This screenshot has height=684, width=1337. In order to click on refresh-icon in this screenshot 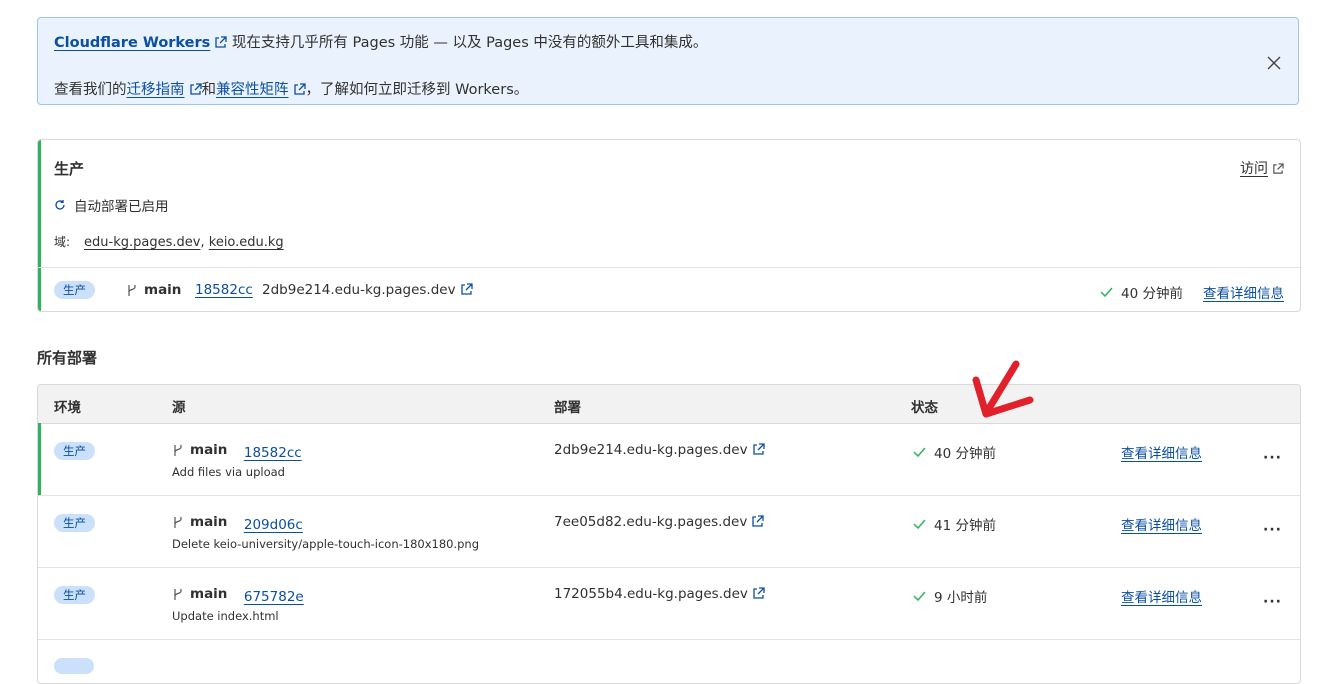, I will do `click(60, 205)`.